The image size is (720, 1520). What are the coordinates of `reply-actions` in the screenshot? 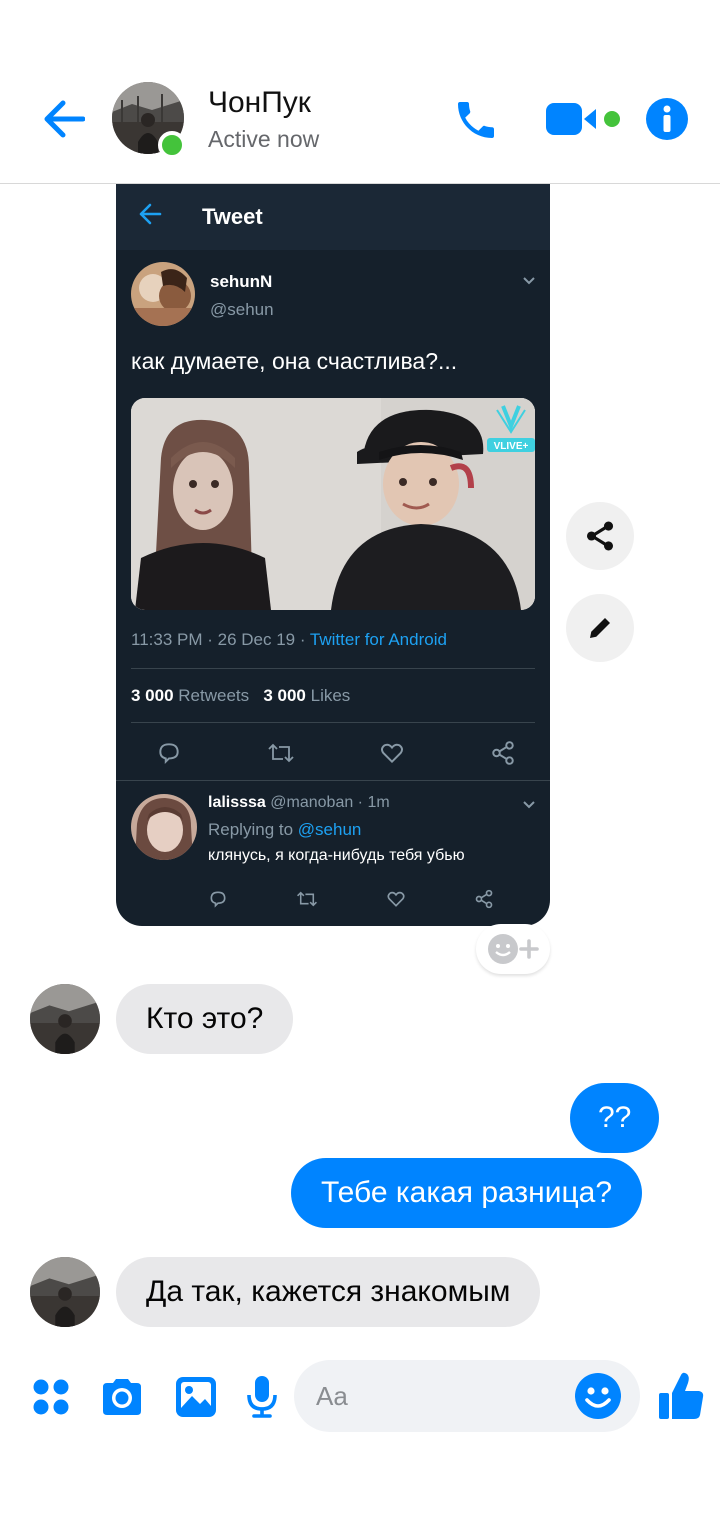 It's located at (351, 899).